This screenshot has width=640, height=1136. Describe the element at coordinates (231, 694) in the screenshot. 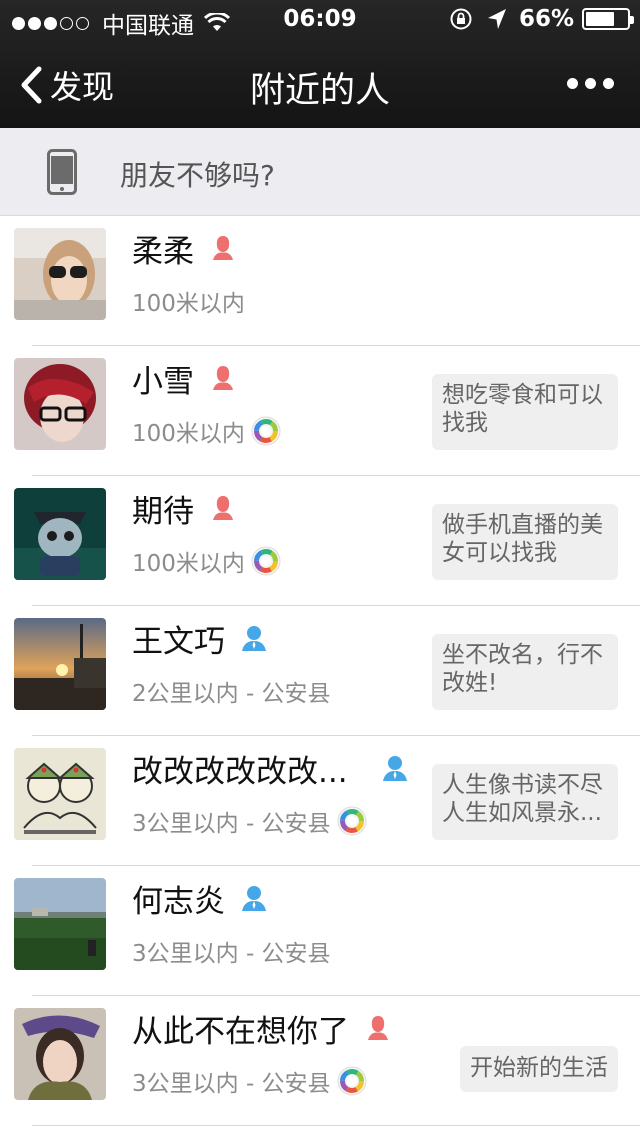

I see `distance-label: 2公里以内 - 公安县` at that location.